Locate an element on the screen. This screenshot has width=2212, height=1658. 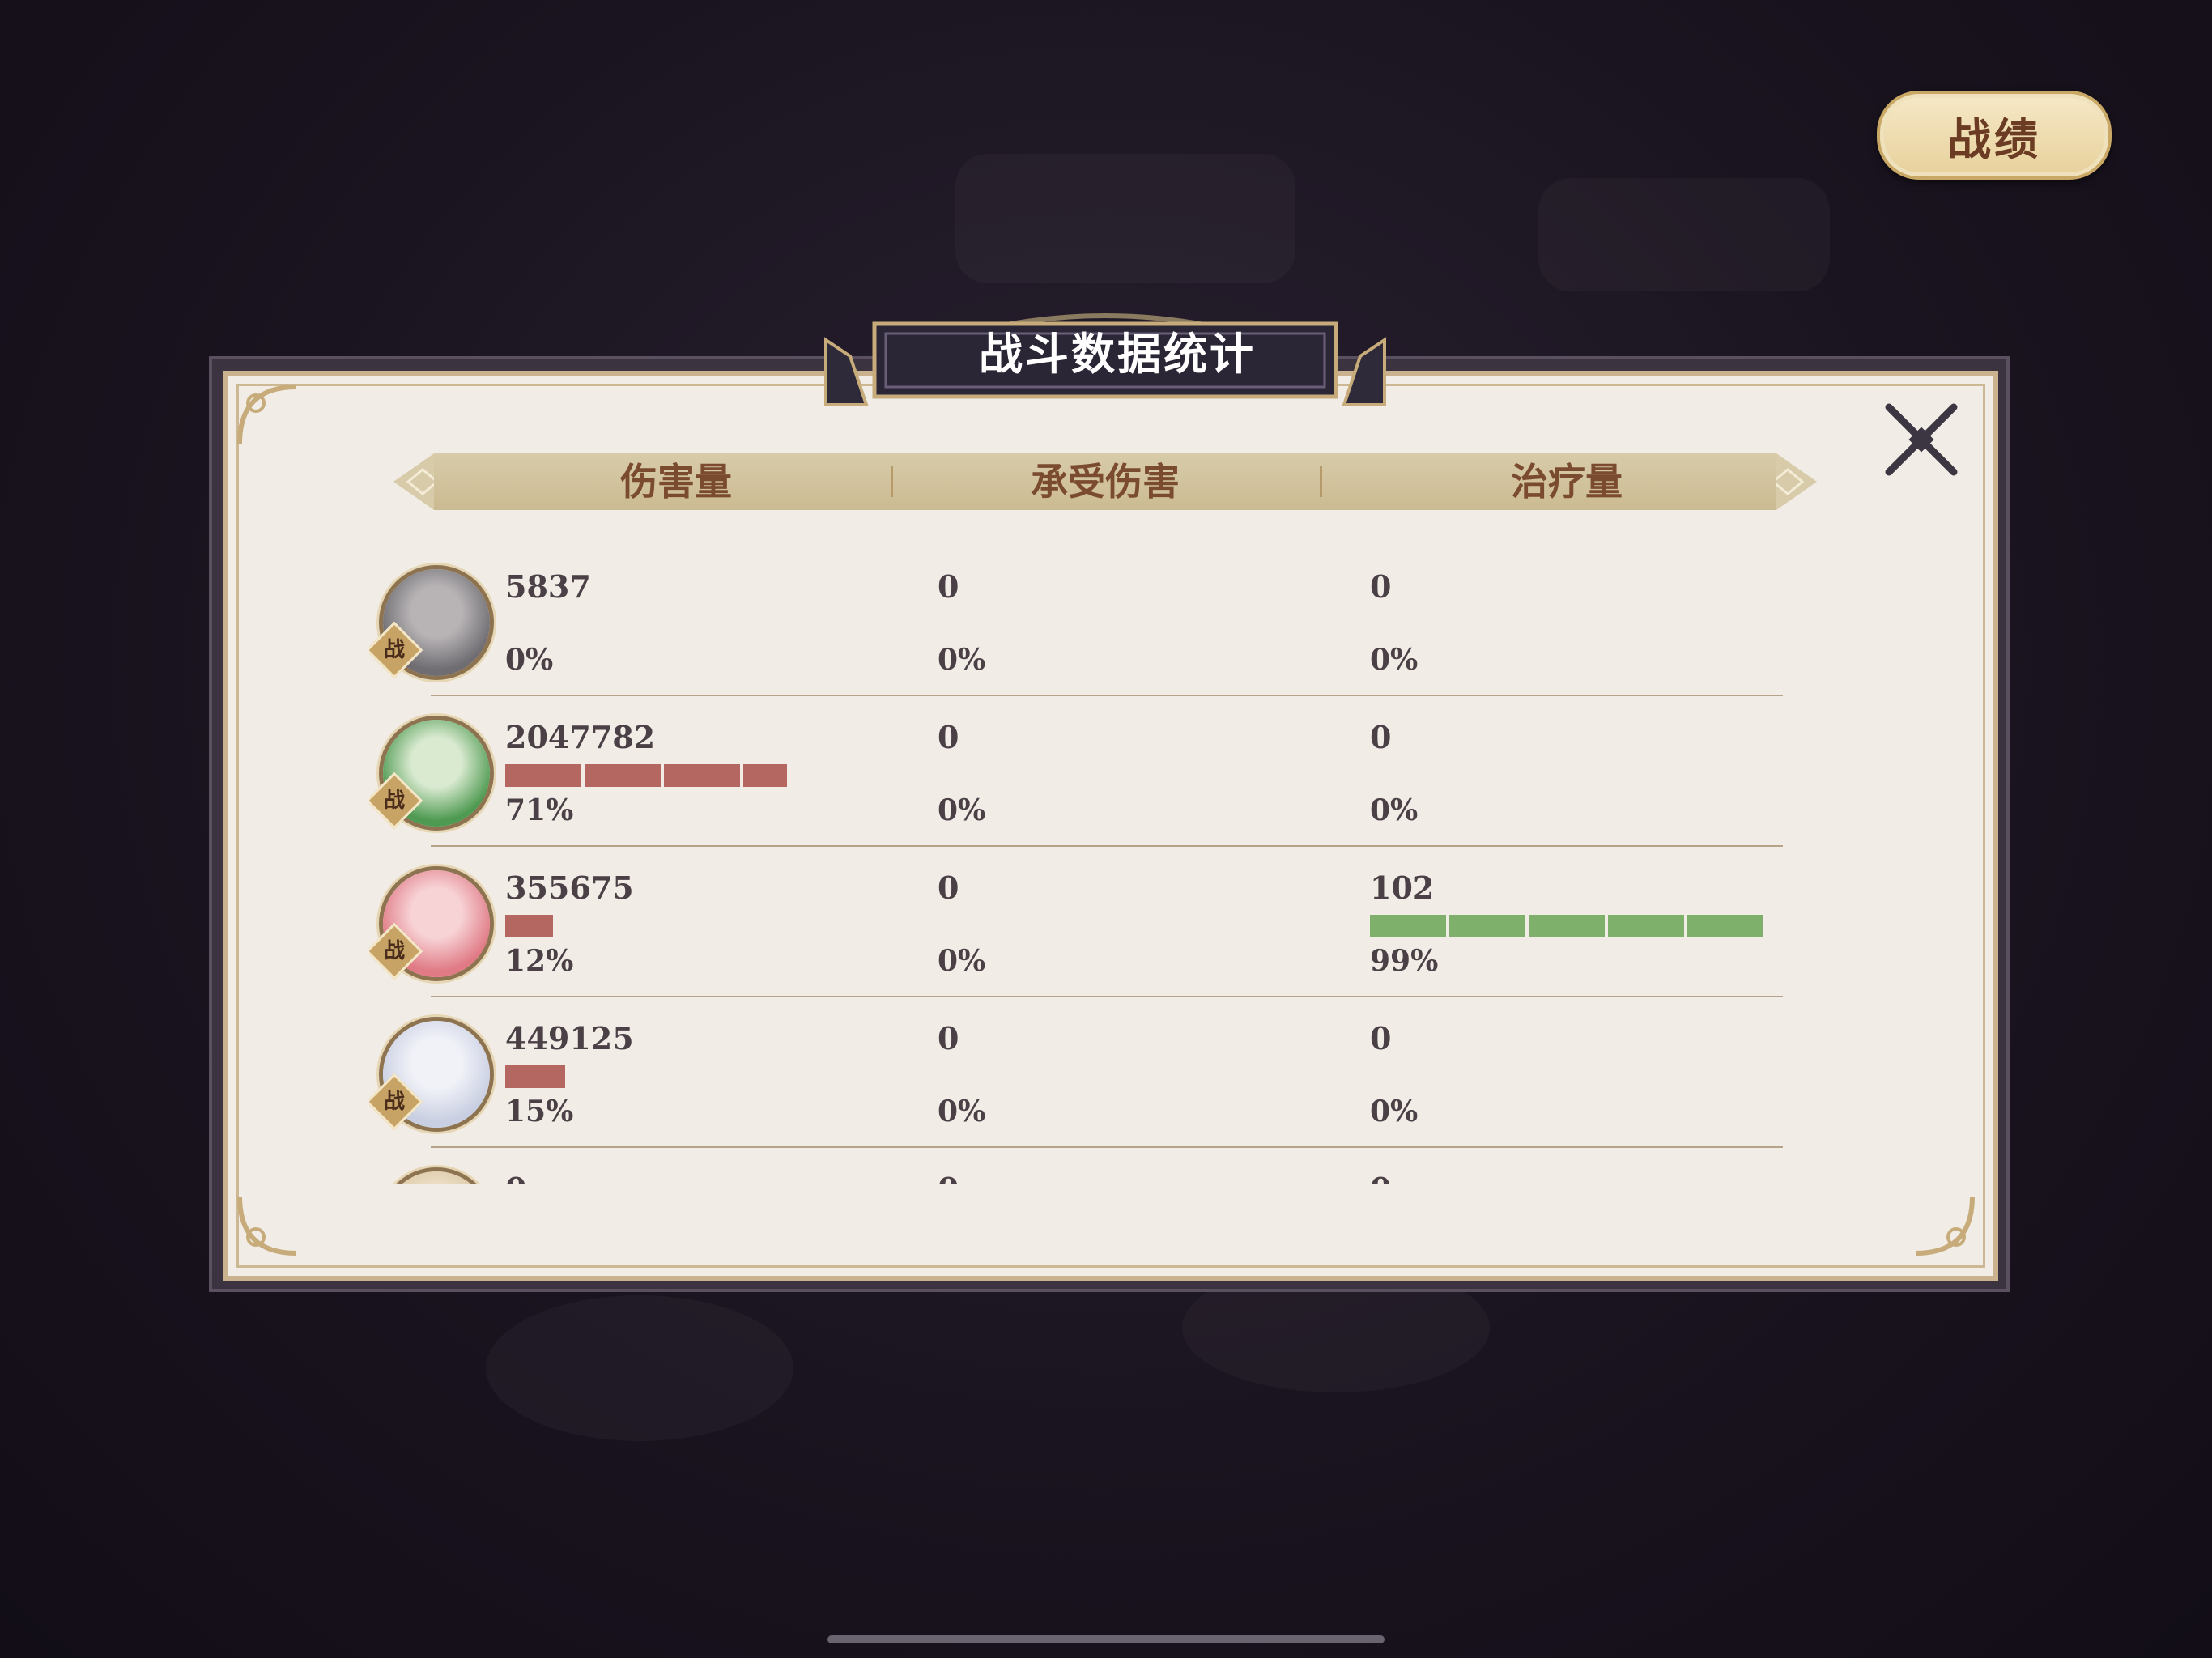
damage-percent: 0% is located at coordinates (530, 660).